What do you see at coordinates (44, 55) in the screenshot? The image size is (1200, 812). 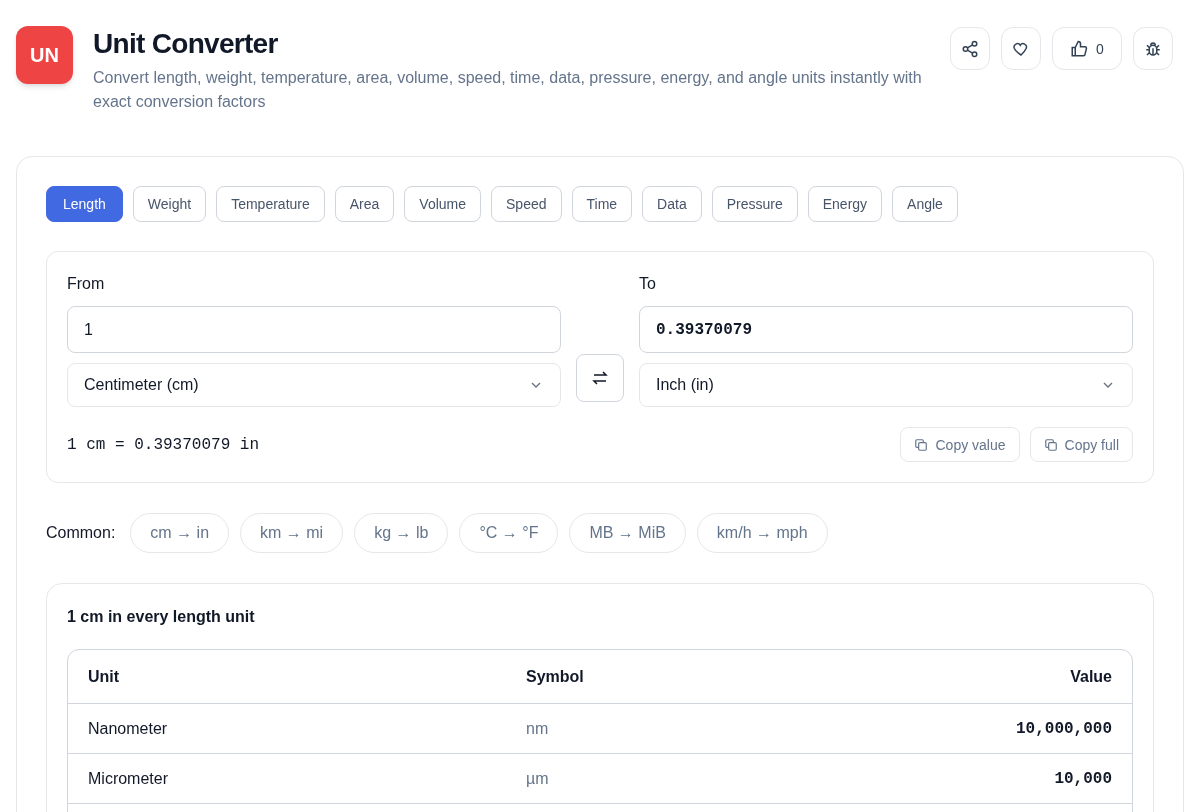 I see `app-logo: UN` at bounding box center [44, 55].